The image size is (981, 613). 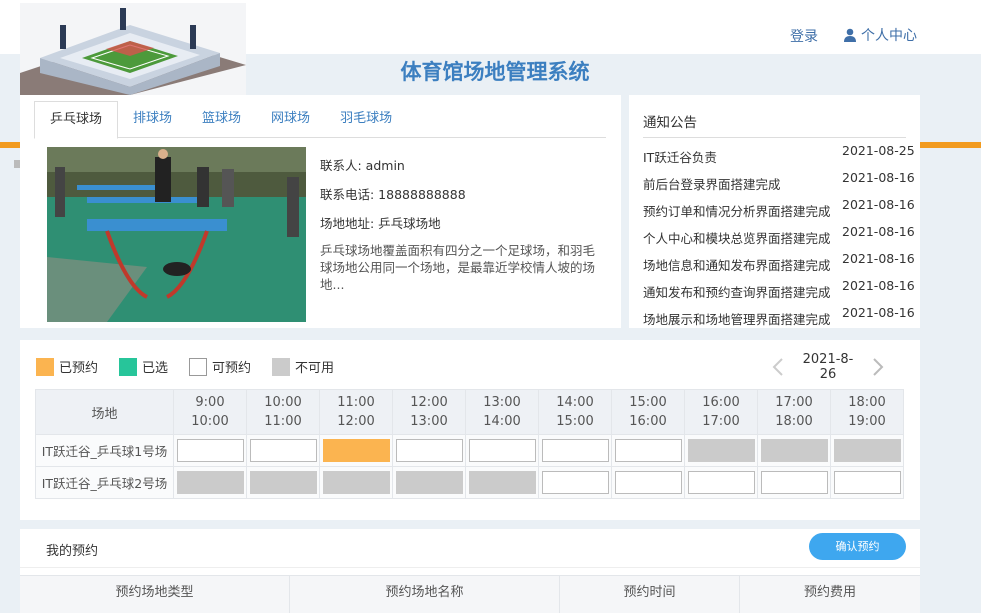 I want to click on column-header: 预约场地名称, so click(x=425, y=594).